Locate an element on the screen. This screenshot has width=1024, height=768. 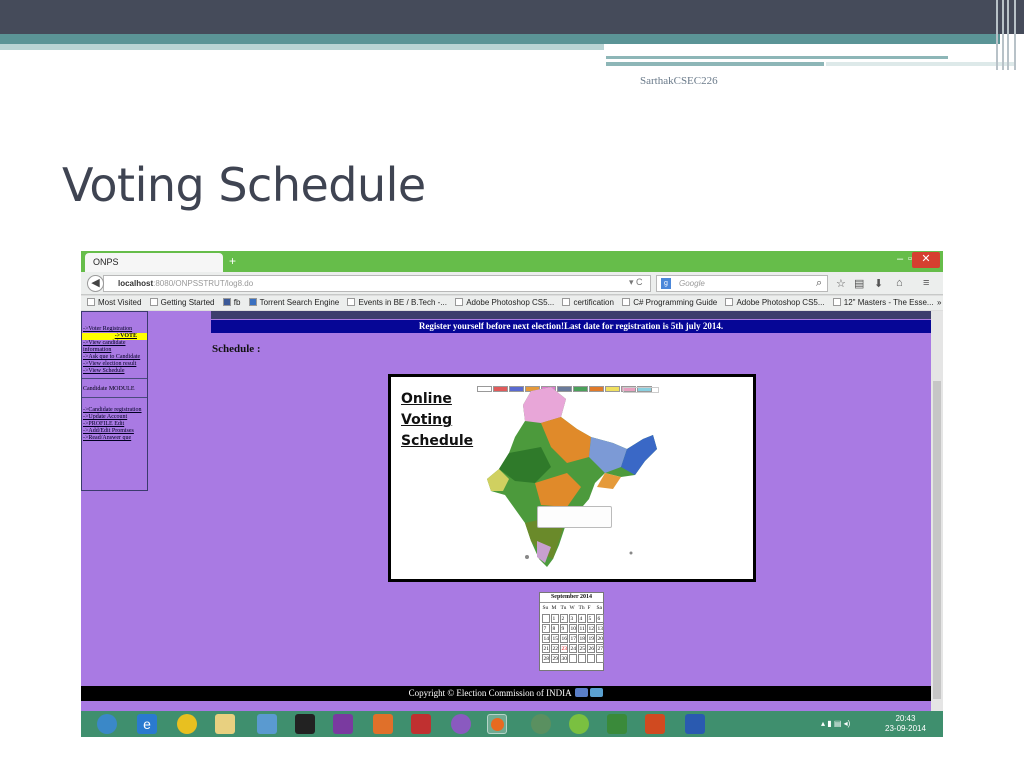
bookmarks-overflow: » is located at coordinates (939, 302).